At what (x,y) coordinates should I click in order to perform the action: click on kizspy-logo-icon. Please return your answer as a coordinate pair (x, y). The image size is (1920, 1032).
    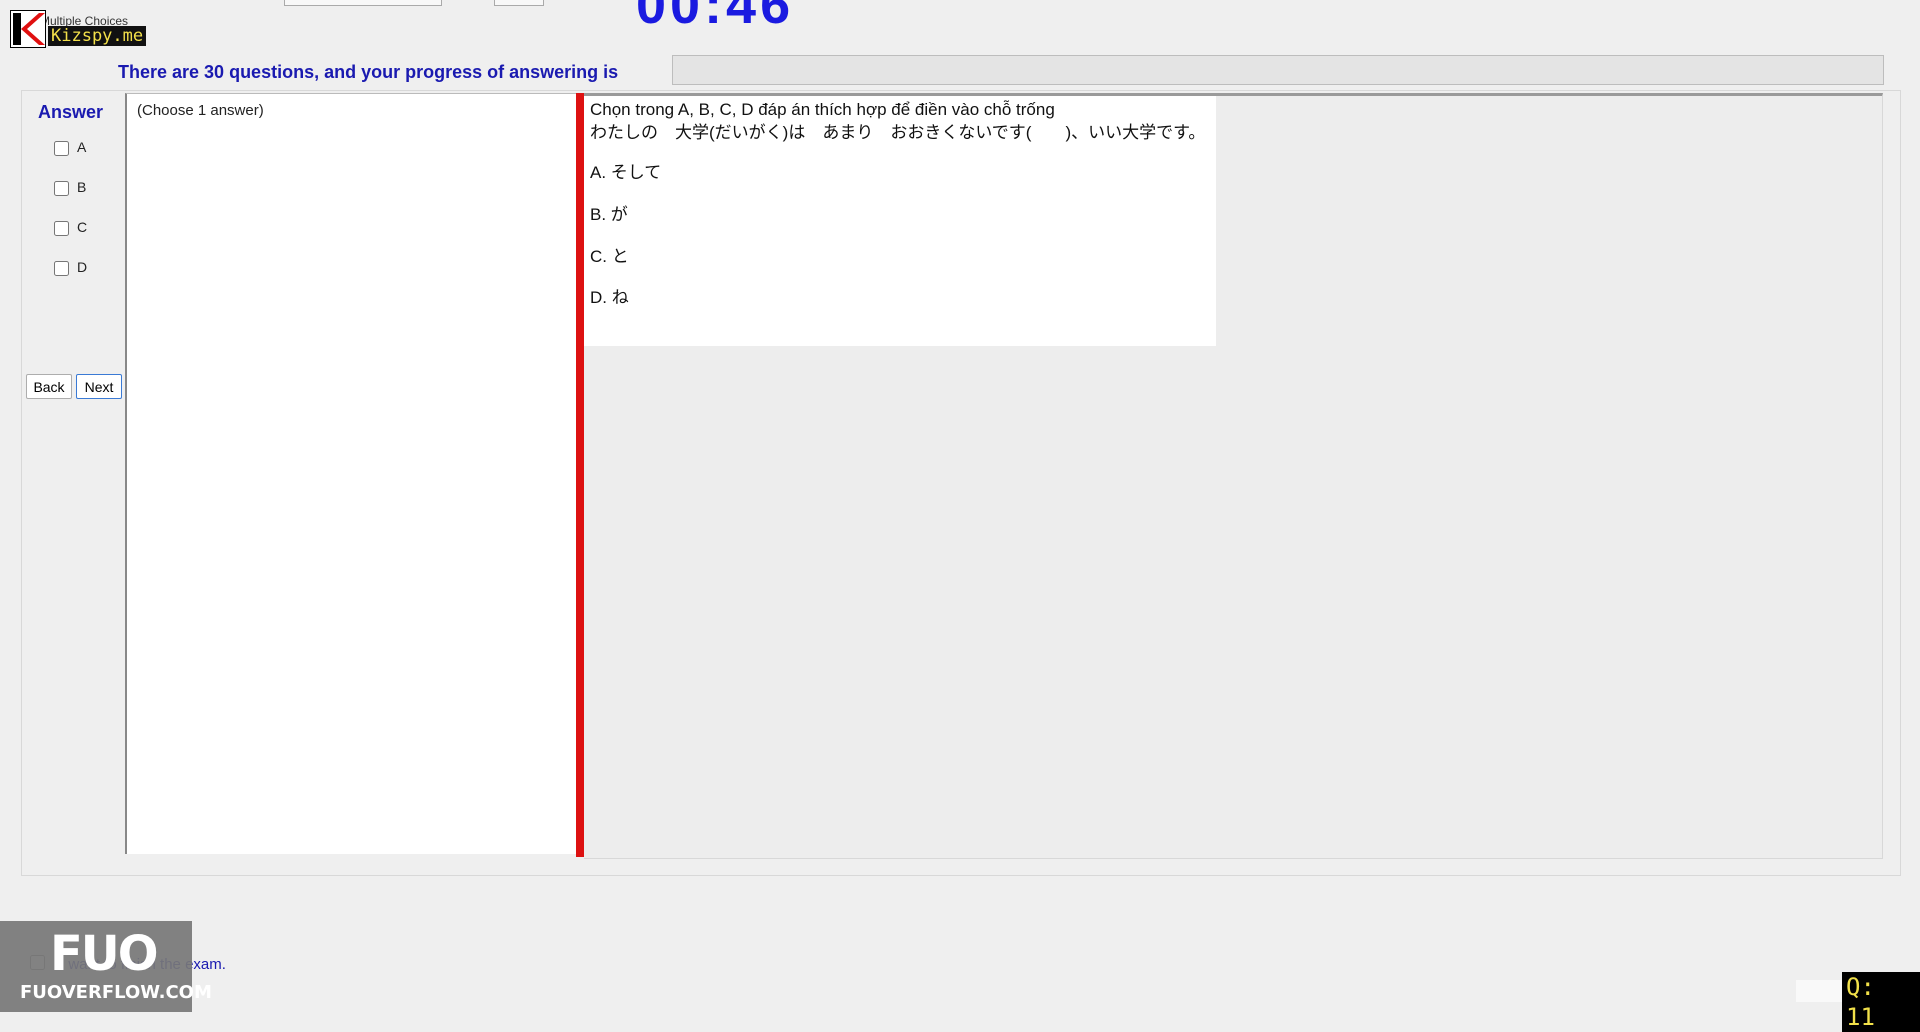
    Looking at the image, I should click on (28, 29).